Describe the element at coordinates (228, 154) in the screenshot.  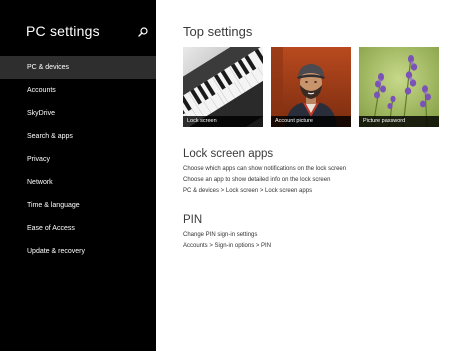
I see `lock-screen-apps-heading: Lock screen apps` at that location.